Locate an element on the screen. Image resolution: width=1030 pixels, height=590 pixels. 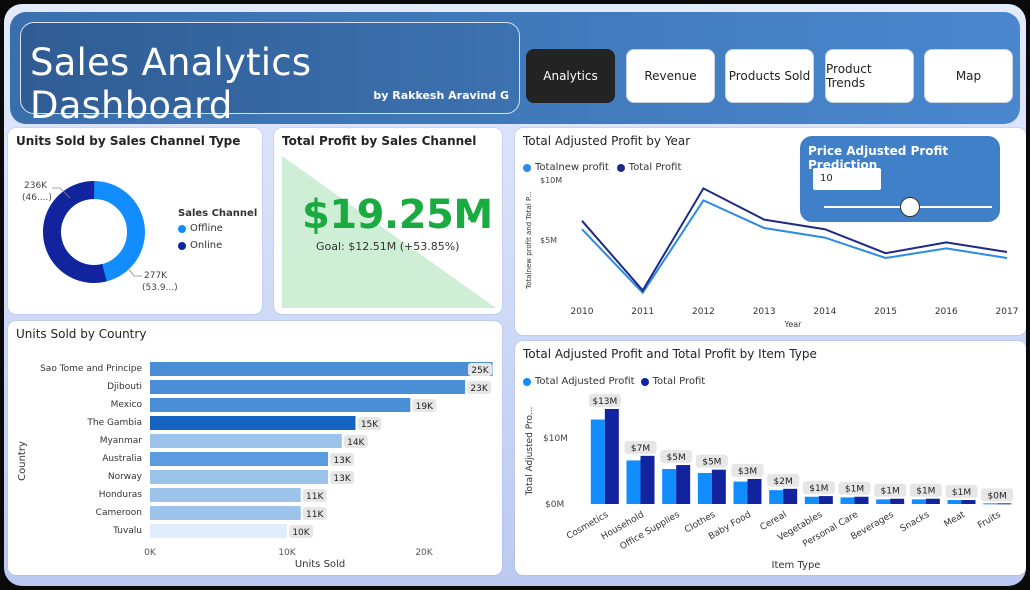
item-value-label: $7M is located at coordinates (640, 449).